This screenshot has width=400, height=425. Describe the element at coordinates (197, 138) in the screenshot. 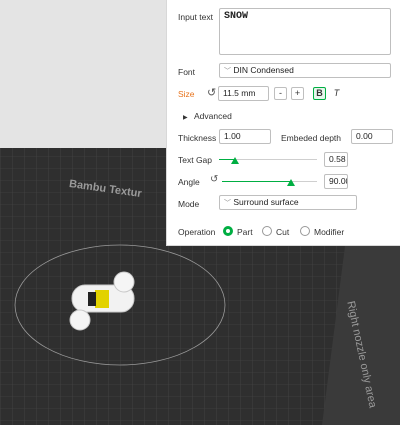

I see `thickness-label: Thickness` at that location.